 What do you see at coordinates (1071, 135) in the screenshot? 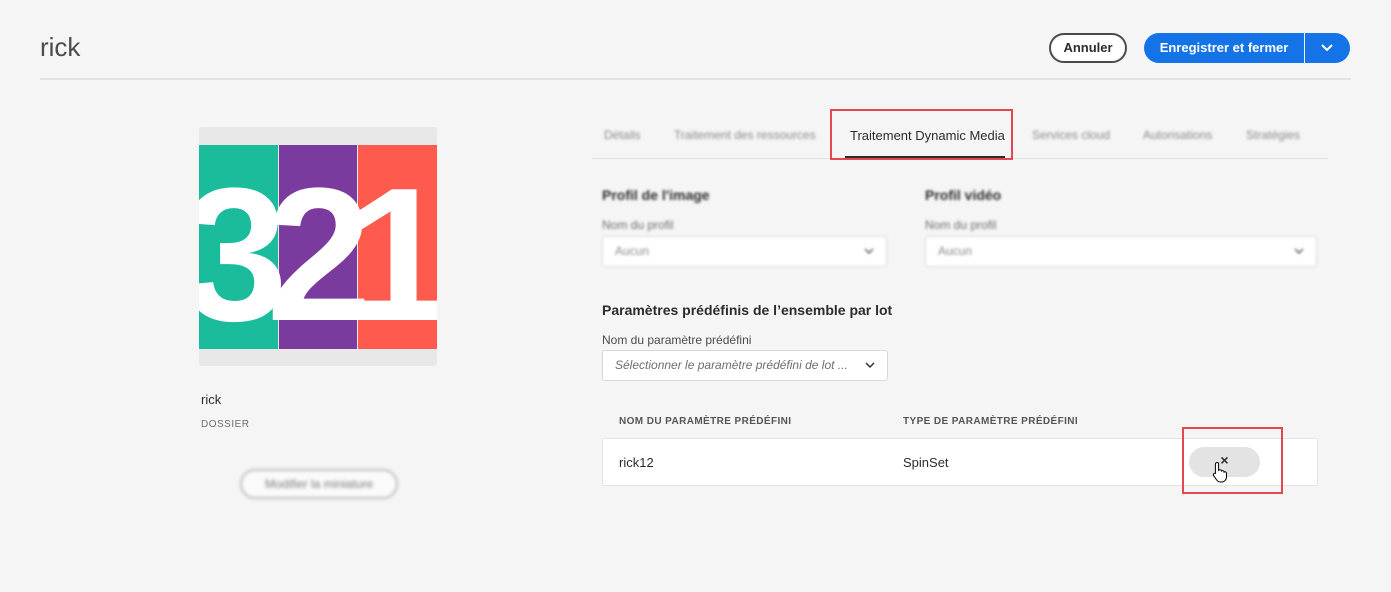
I see `tab-cloud-services: Services cloud` at bounding box center [1071, 135].